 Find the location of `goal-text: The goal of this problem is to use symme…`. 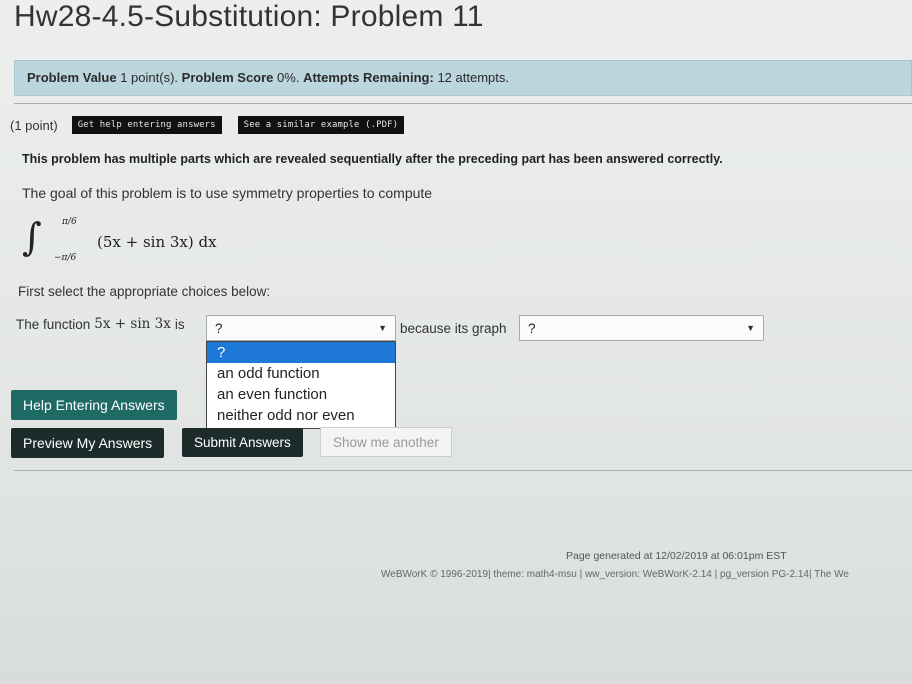

goal-text: The goal of this problem is to use symme… is located at coordinates (227, 193).